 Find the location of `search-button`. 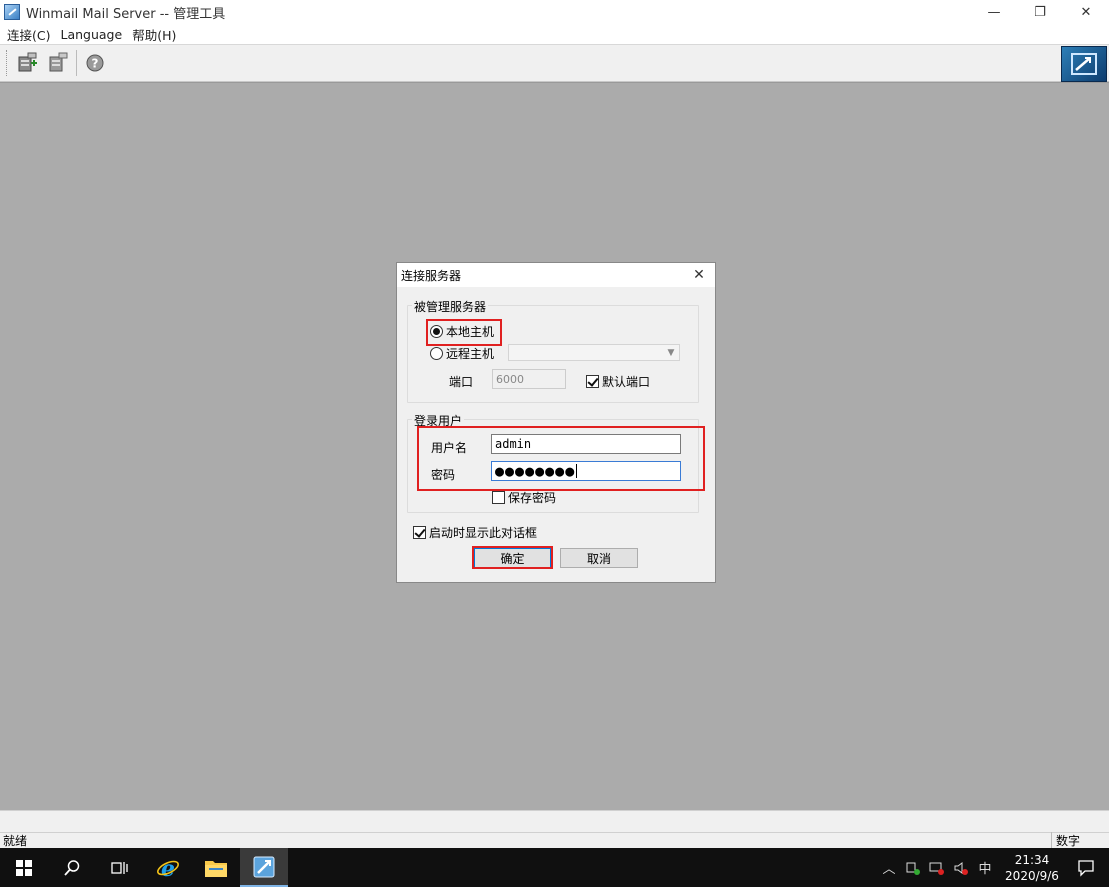

search-button is located at coordinates (72, 867).